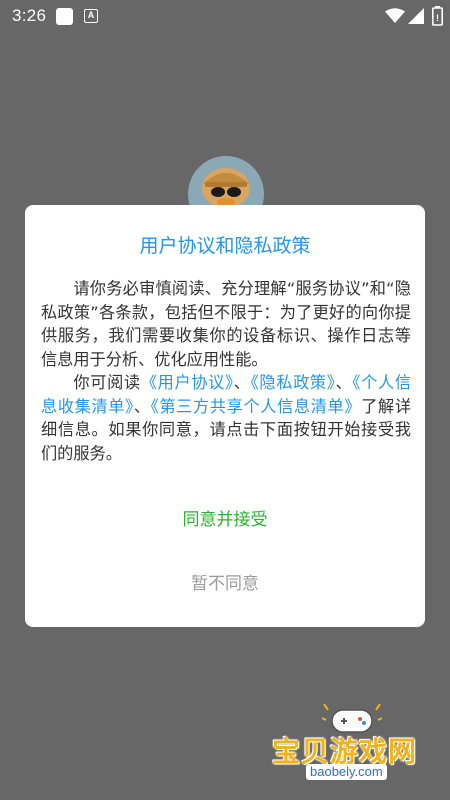  I want to click on signal-icon, so click(416, 16).